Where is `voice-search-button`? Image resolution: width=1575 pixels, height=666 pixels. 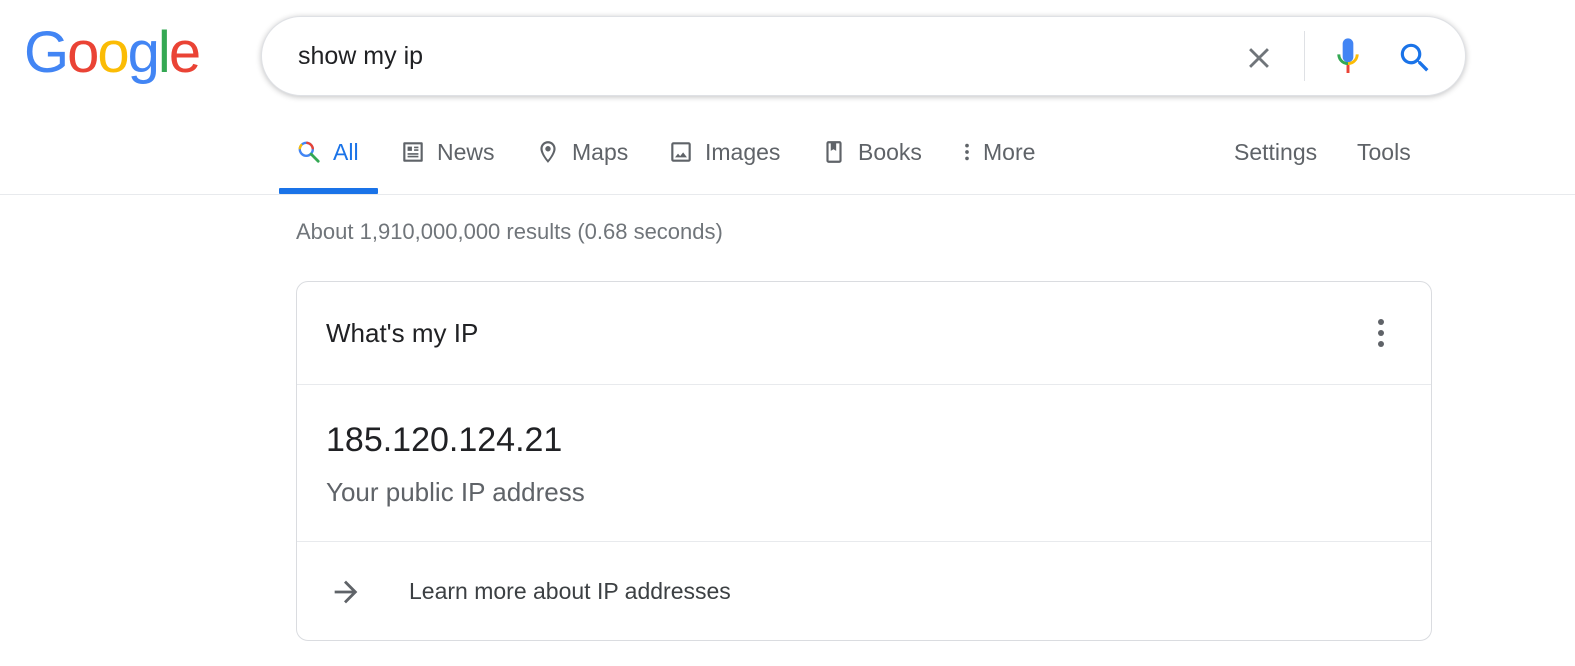 voice-search-button is located at coordinates (1348, 57).